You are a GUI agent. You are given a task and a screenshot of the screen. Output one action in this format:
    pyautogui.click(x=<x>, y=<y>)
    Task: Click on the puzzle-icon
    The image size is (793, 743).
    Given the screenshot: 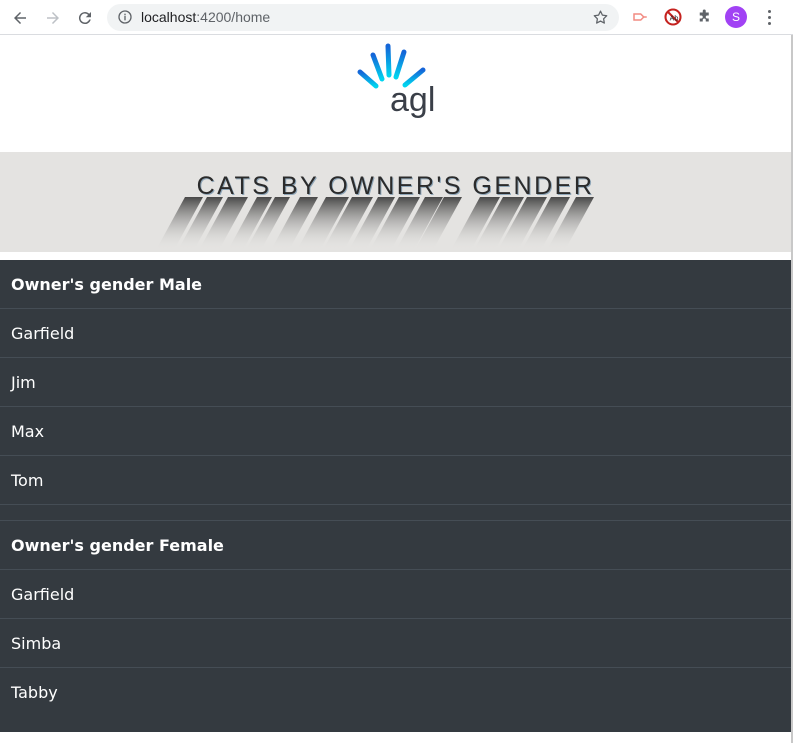 What is the action you would take?
    pyautogui.click(x=705, y=17)
    